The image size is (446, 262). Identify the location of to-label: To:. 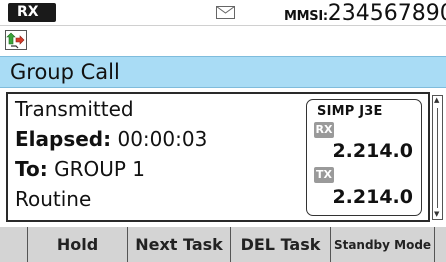
(31, 169).